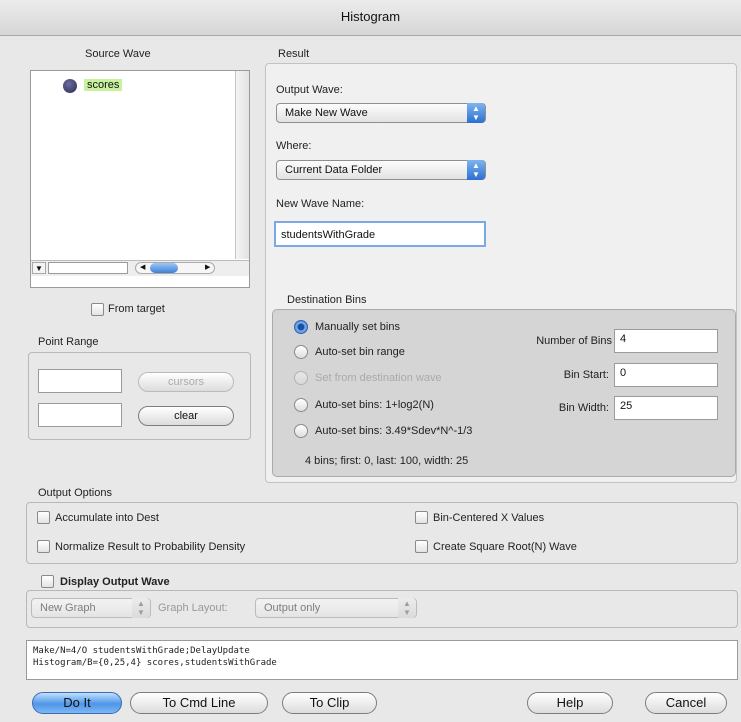  What do you see at coordinates (142, 268) in the screenshot?
I see `scroll-left-icon: ◀` at bounding box center [142, 268].